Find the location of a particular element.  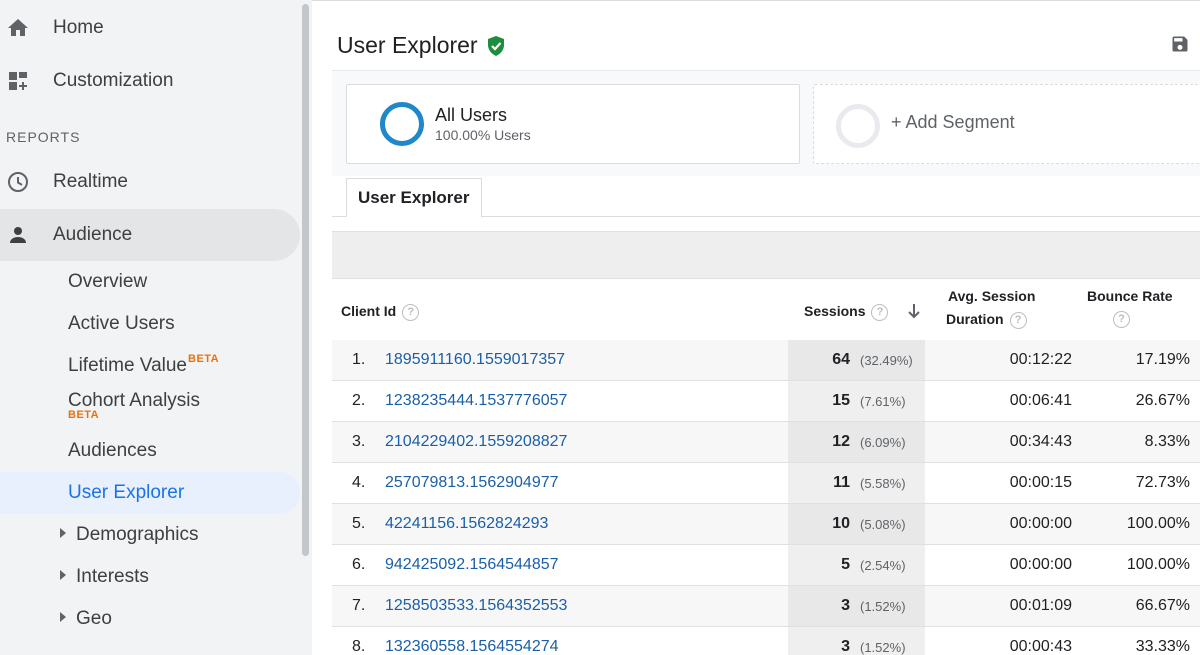

bounce-rate: 72.73% is located at coordinates (1162, 482).